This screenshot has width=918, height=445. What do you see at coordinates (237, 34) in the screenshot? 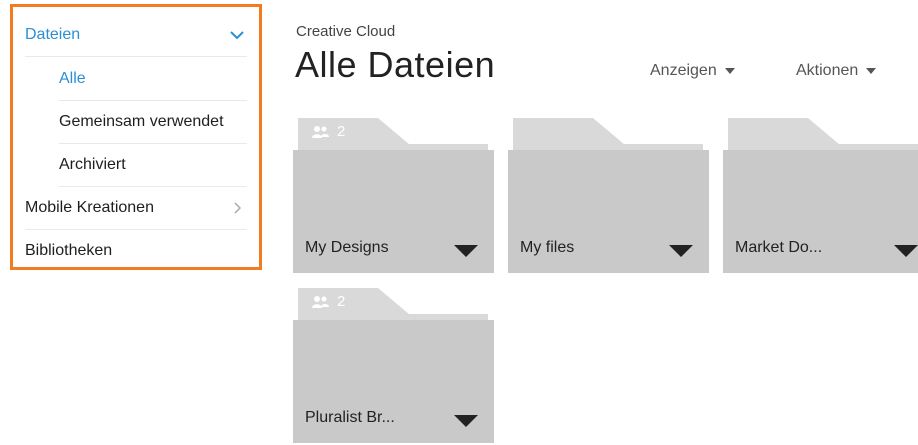
I see `chevron-down-icon` at bounding box center [237, 34].